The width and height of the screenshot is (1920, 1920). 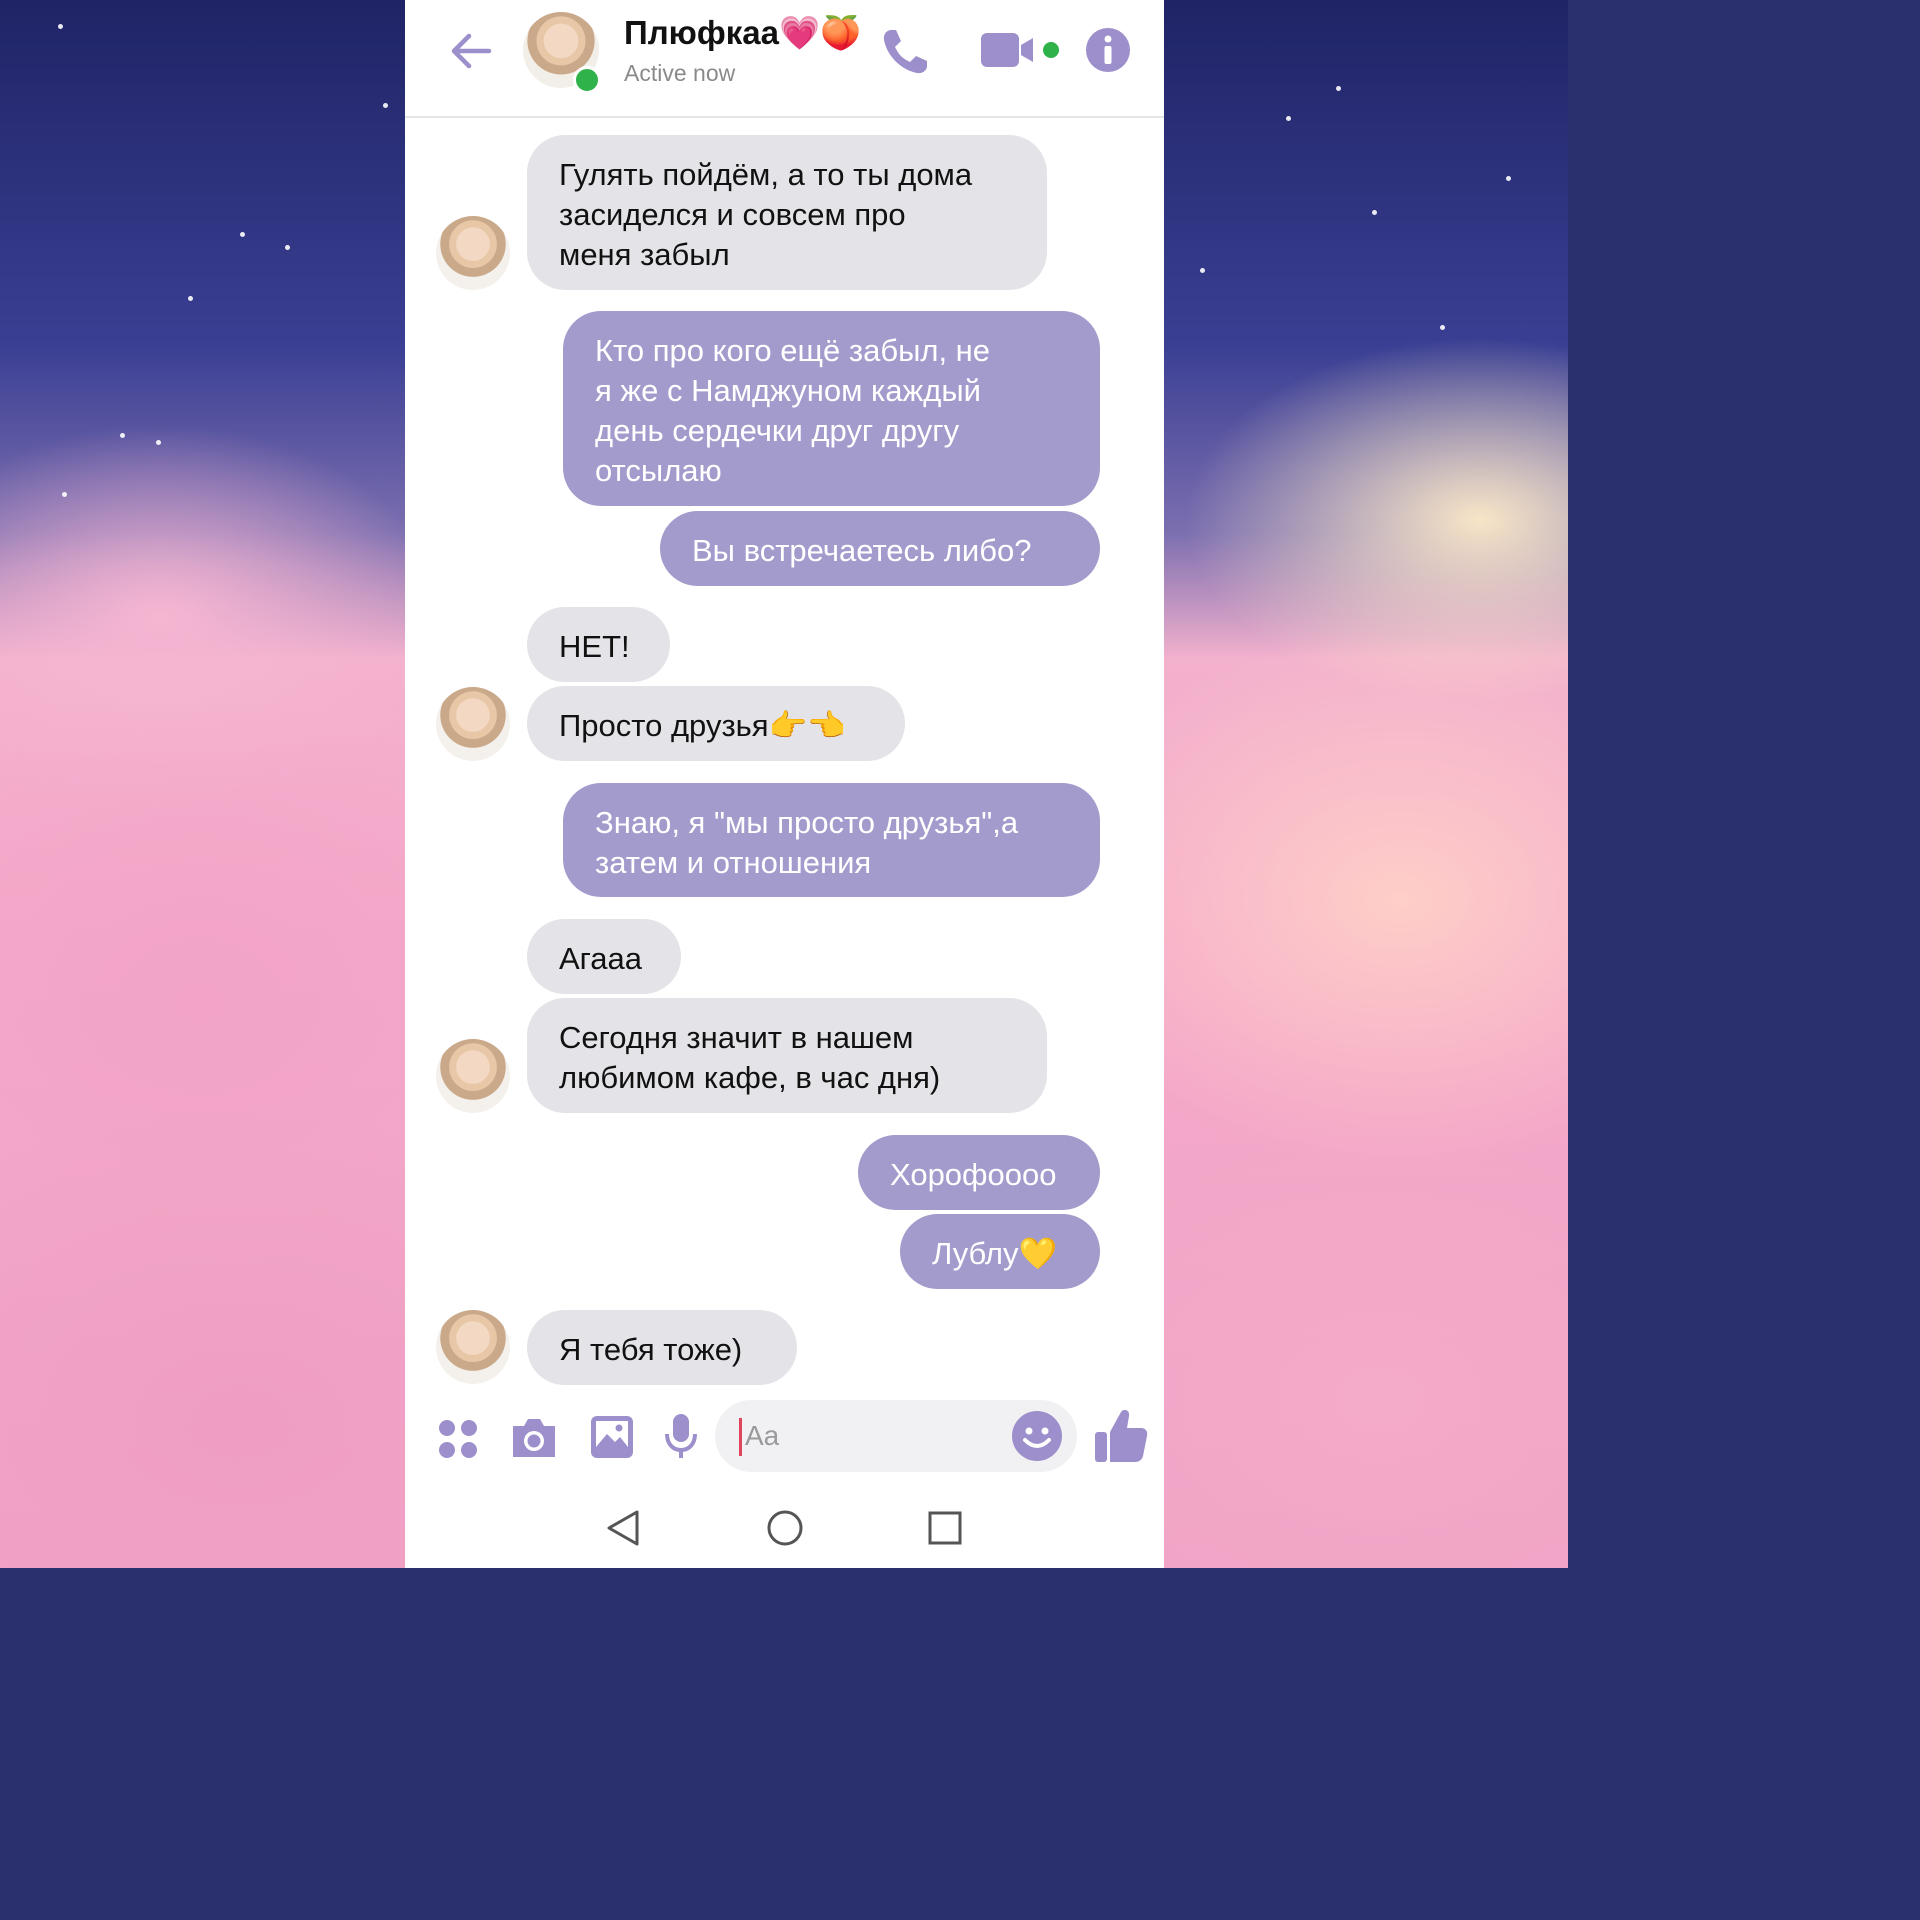 I want to click on incoming-message: НЕТ!, so click(x=598, y=644).